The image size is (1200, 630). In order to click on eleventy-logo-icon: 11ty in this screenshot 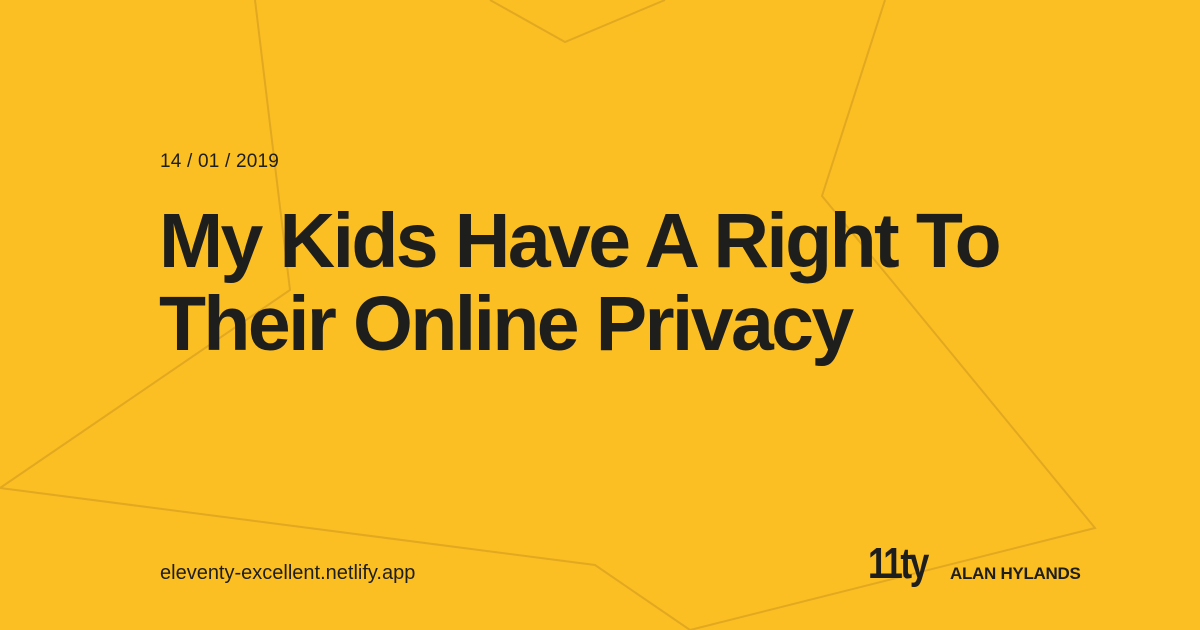, I will do `click(900, 563)`.